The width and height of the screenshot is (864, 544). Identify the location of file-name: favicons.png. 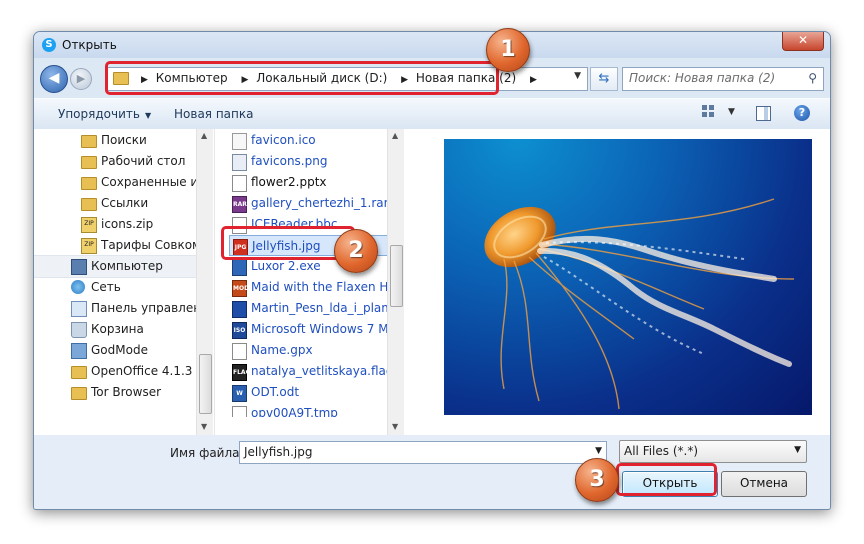
(289, 161).